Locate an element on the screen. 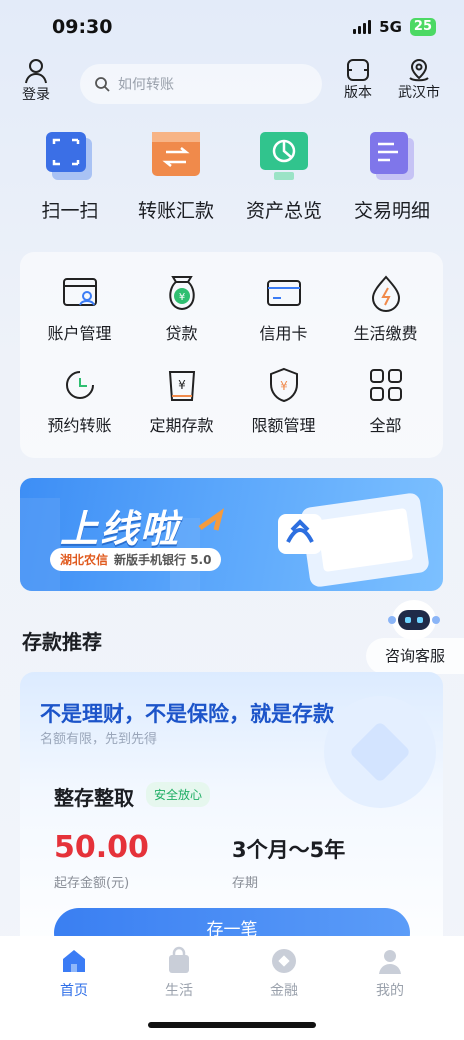 The height and width of the screenshot is (1040, 464). deposit-term-label: 存期 is located at coordinates (245, 883).